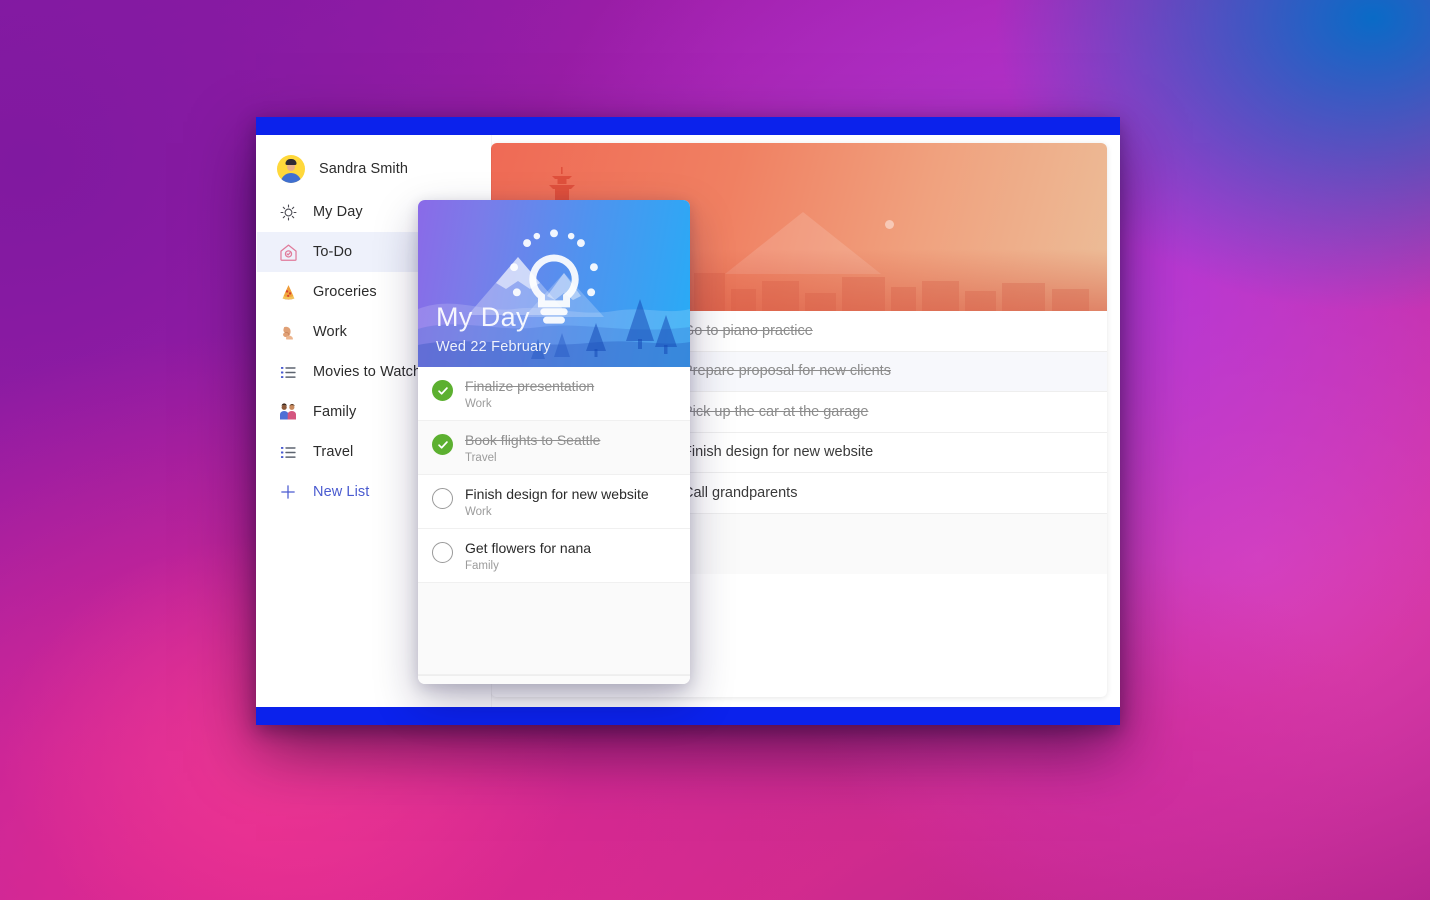 The width and height of the screenshot is (1430, 900). Describe the element at coordinates (528, 548) in the screenshot. I see `task-title: Get flowers for nana` at that location.